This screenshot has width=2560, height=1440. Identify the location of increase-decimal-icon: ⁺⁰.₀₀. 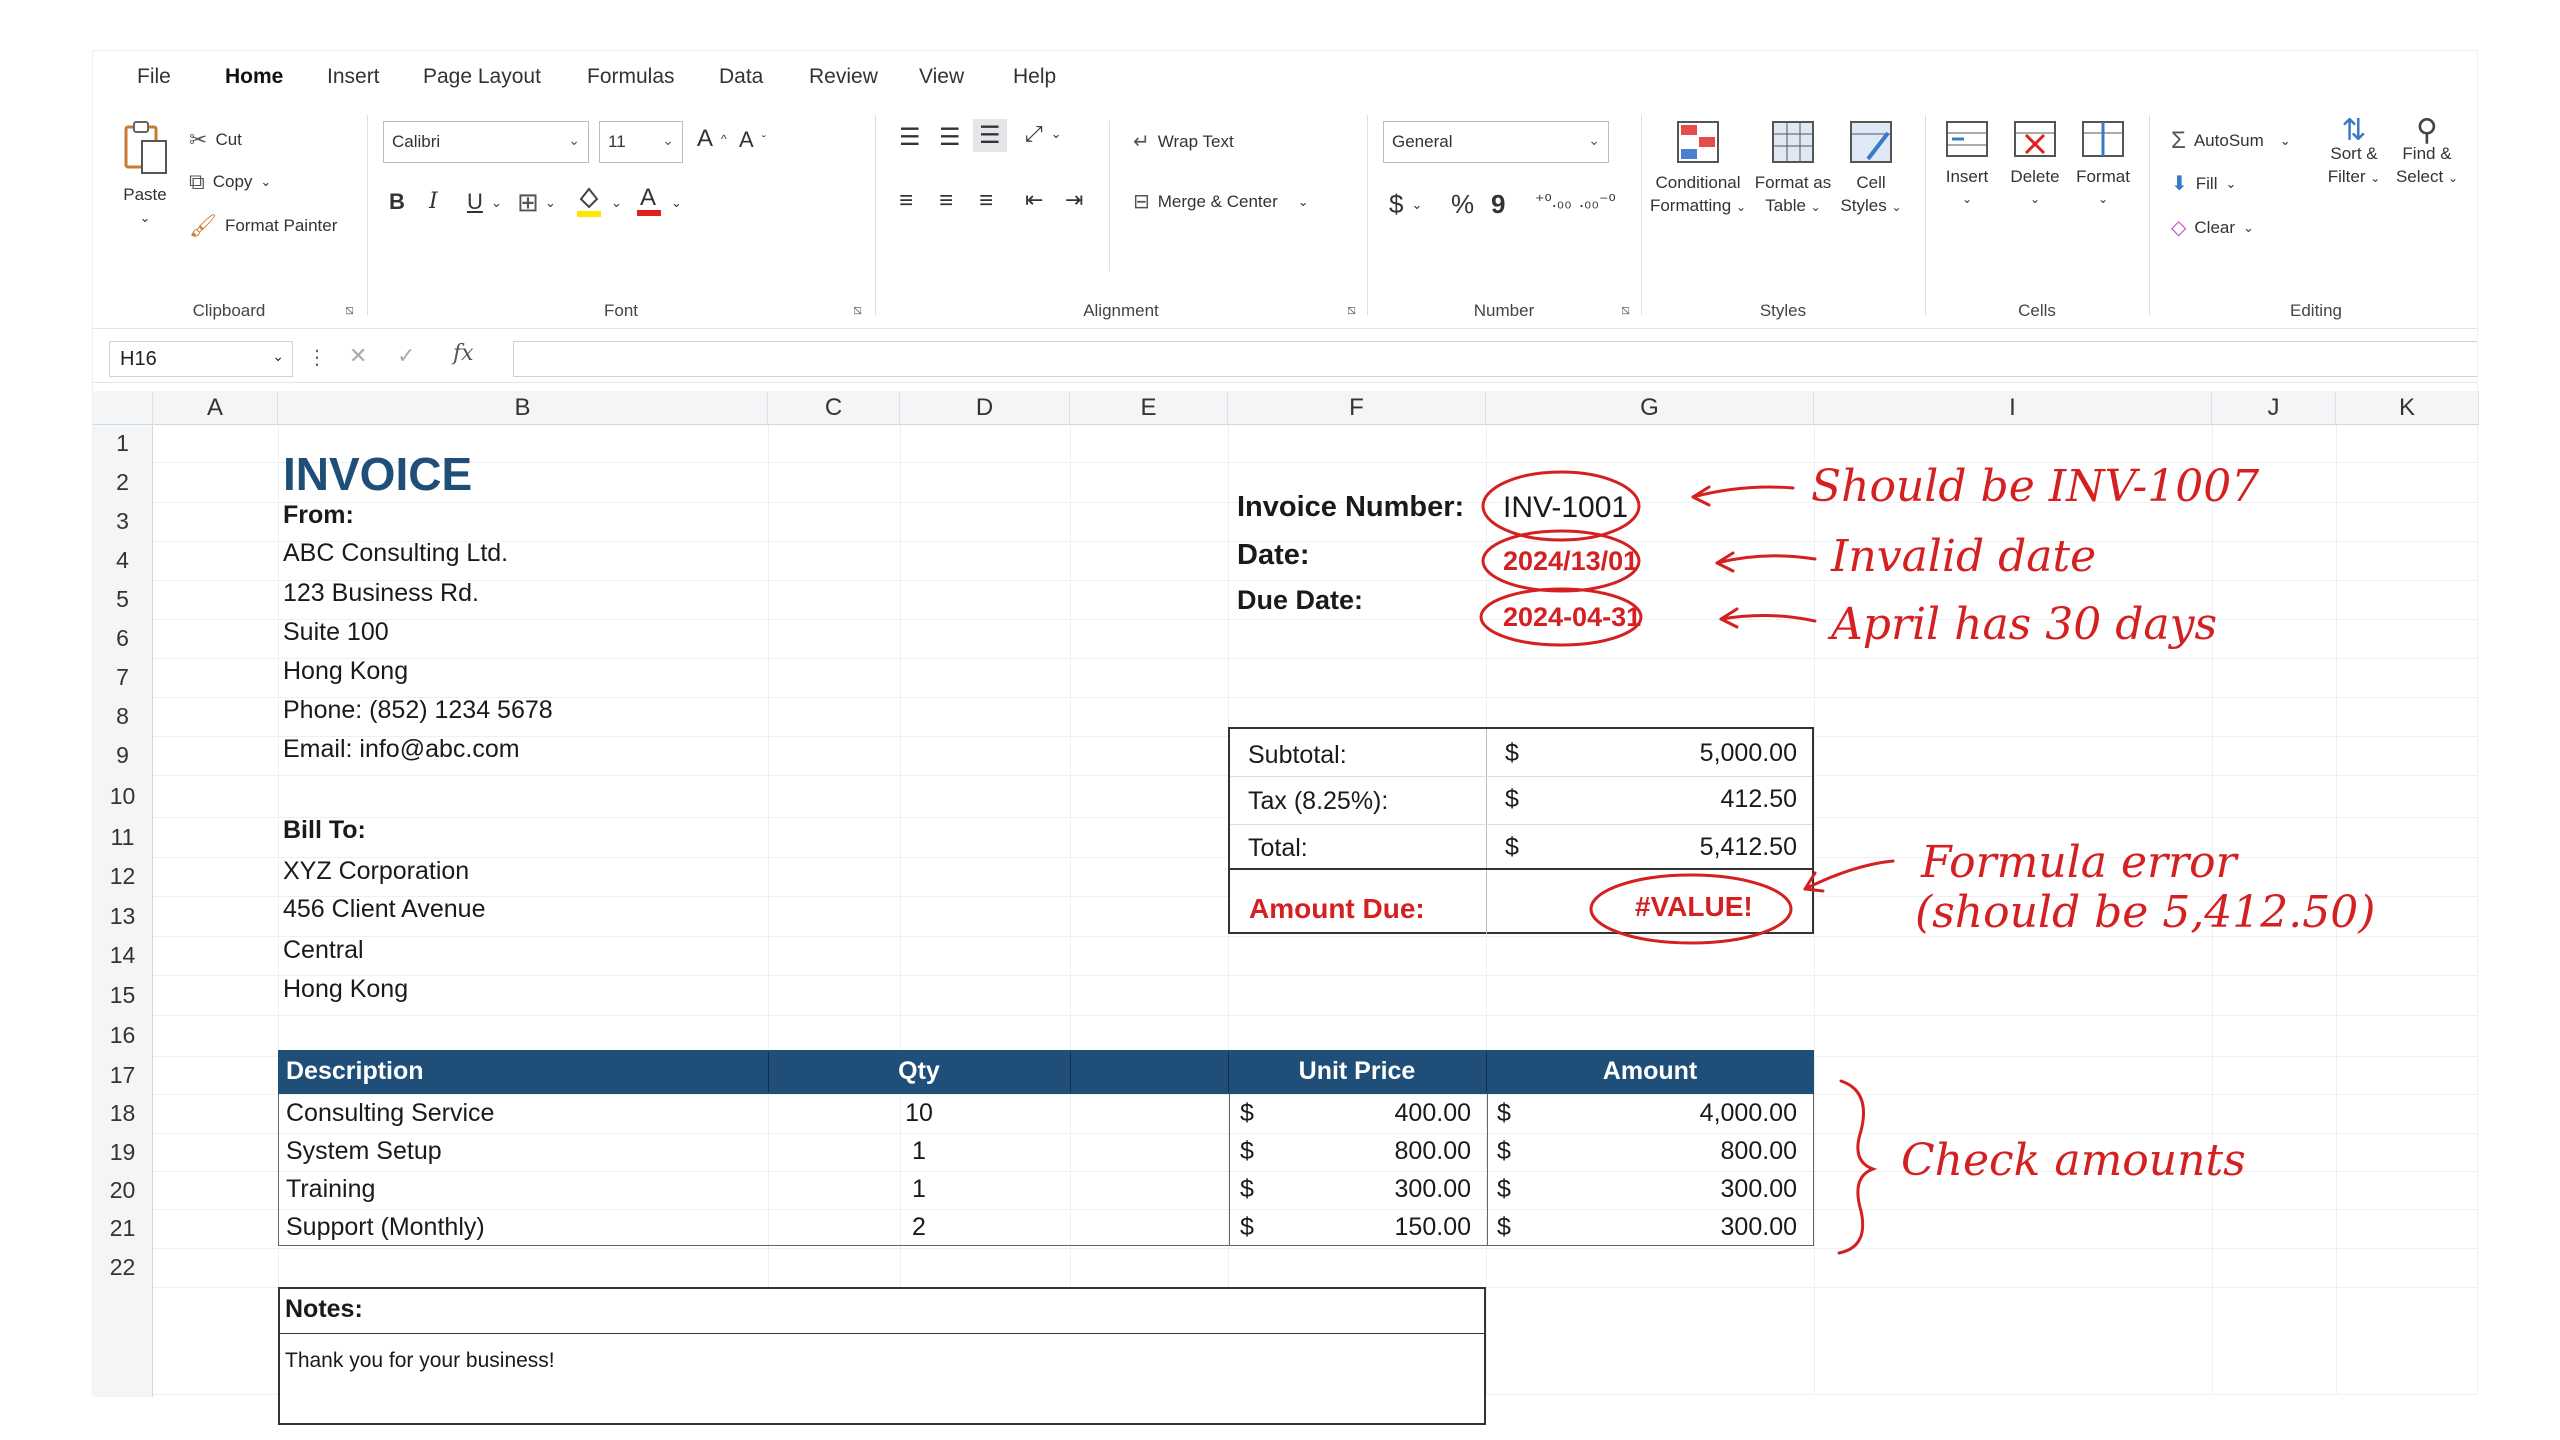
(1553, 201).